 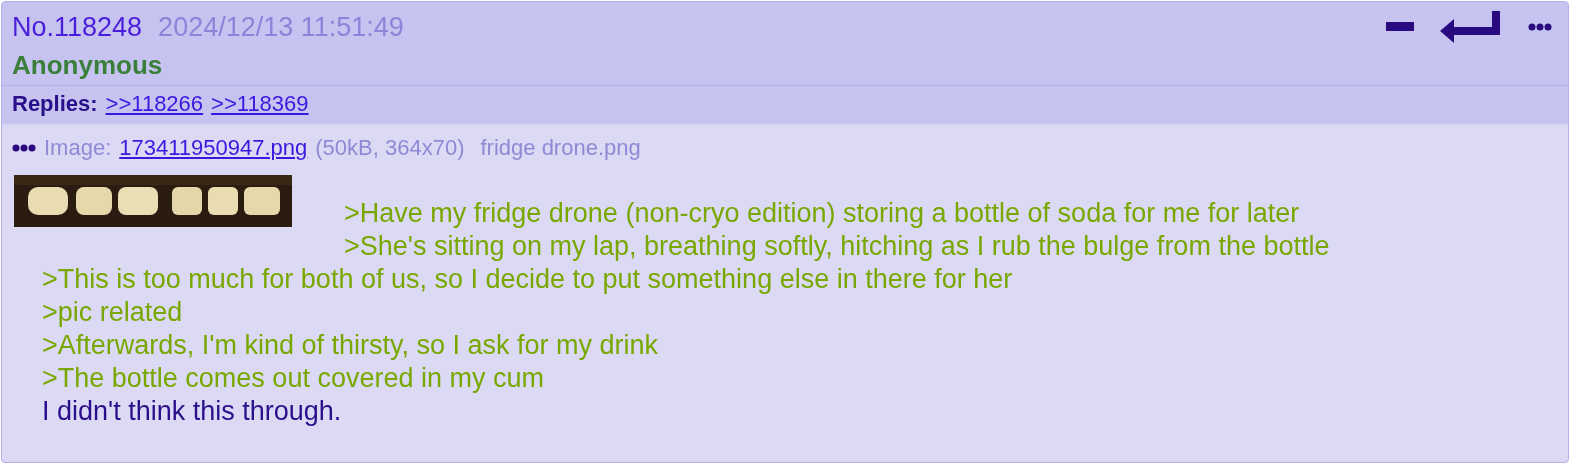 What do you see at coordinates (260, 104) in the screenshot?
I see `reply-link: >>118369` at bounding box center [260, 104].